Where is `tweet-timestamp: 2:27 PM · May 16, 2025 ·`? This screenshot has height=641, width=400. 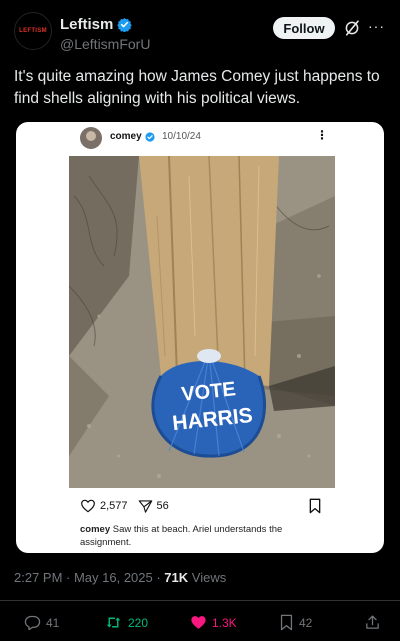
tweet-timestamp: 2:27 PM · May 16, 2025 · is located at coordinates (89, 577).